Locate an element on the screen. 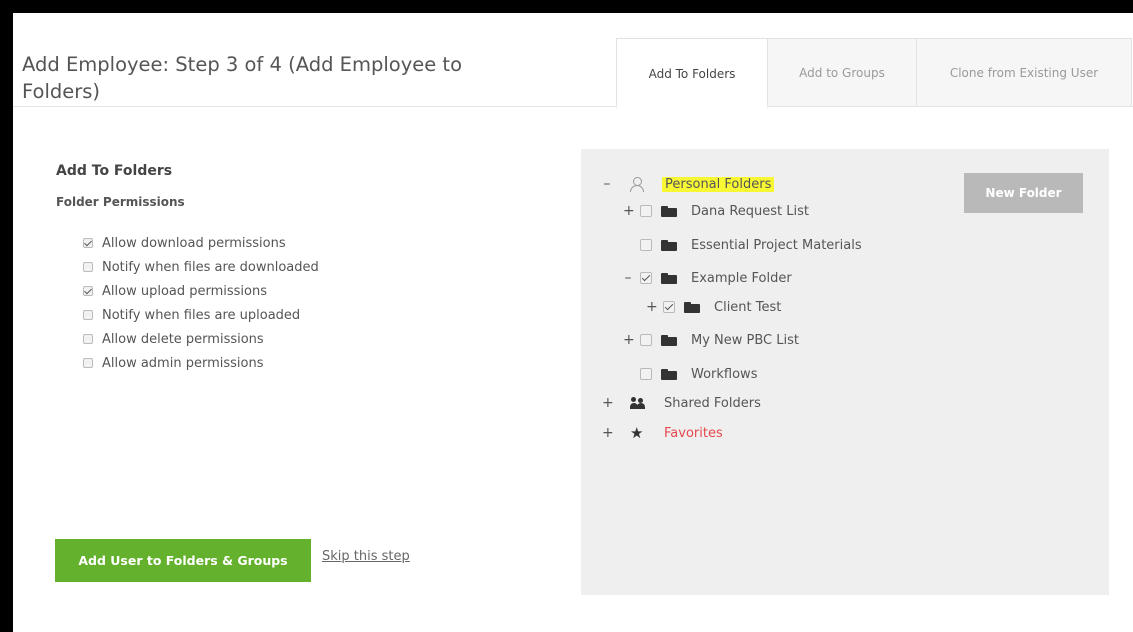  permission-allow-delete: Allow delete permissions is located at coordinates (201, 339).